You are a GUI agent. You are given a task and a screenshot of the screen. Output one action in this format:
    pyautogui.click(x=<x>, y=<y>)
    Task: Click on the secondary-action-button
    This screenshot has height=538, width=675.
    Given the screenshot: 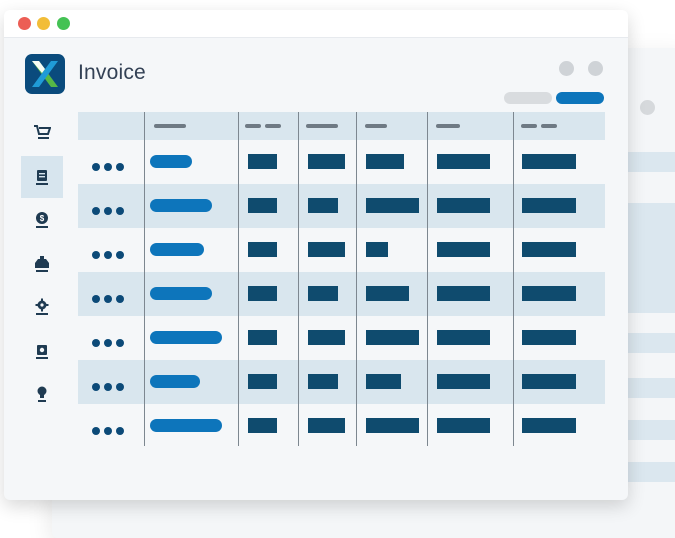 What is the action you would take?
    pyautogui.click(x=528, y=98)
    